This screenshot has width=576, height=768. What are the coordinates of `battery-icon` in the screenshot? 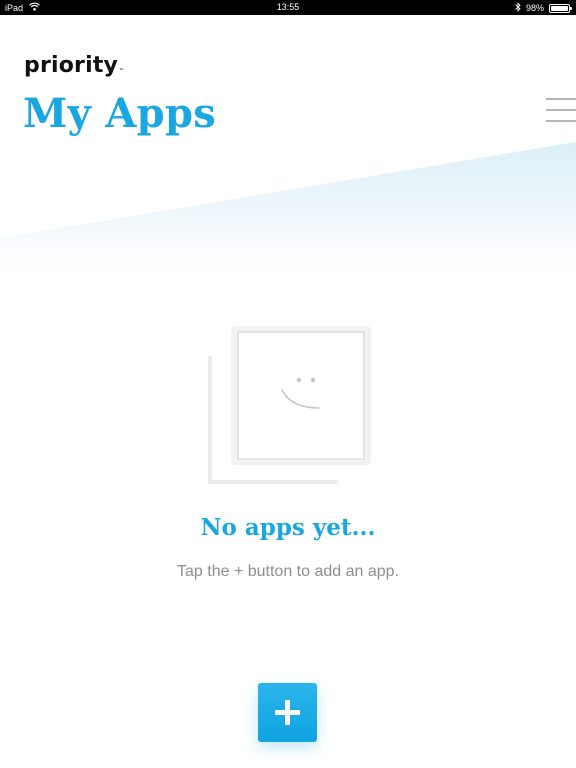 It's located at (560, 8).